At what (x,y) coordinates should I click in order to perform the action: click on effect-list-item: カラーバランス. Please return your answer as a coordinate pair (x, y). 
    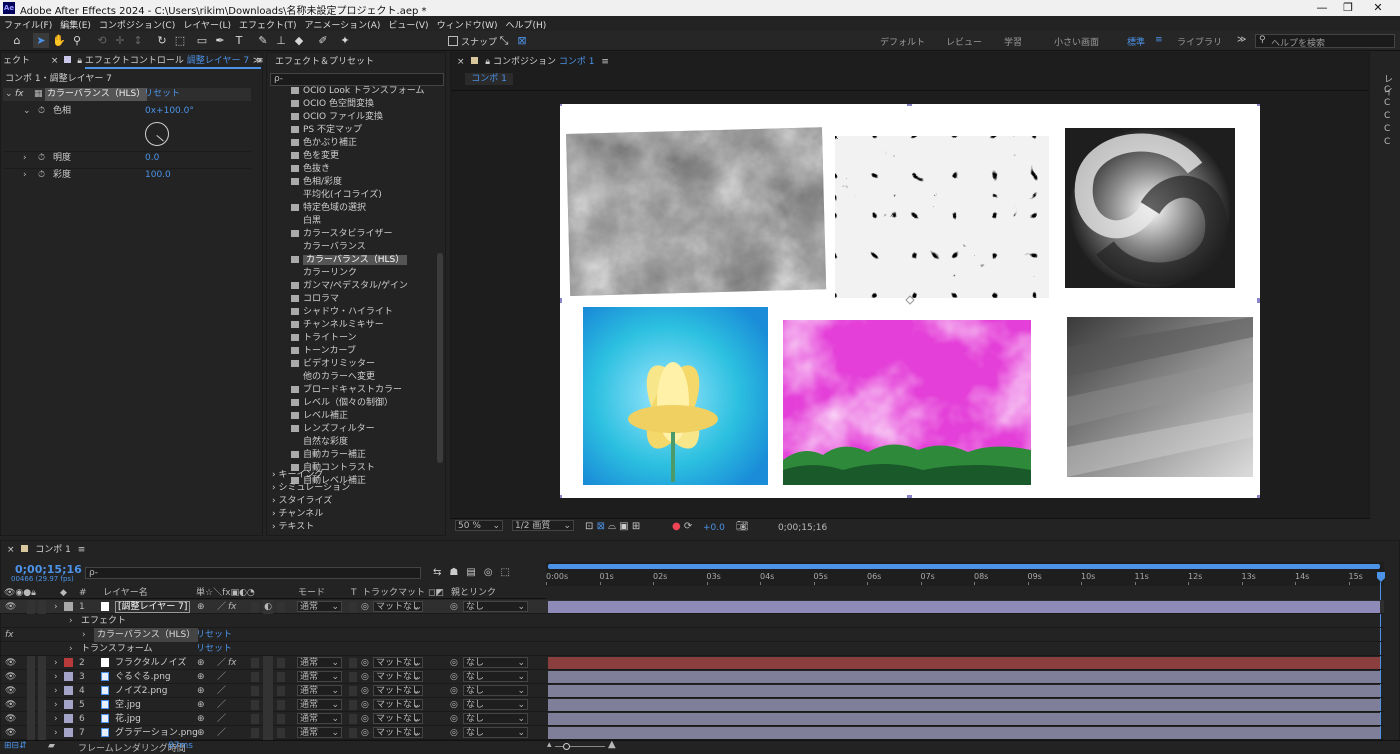
    Looking at the image, I should click on (351, 247).